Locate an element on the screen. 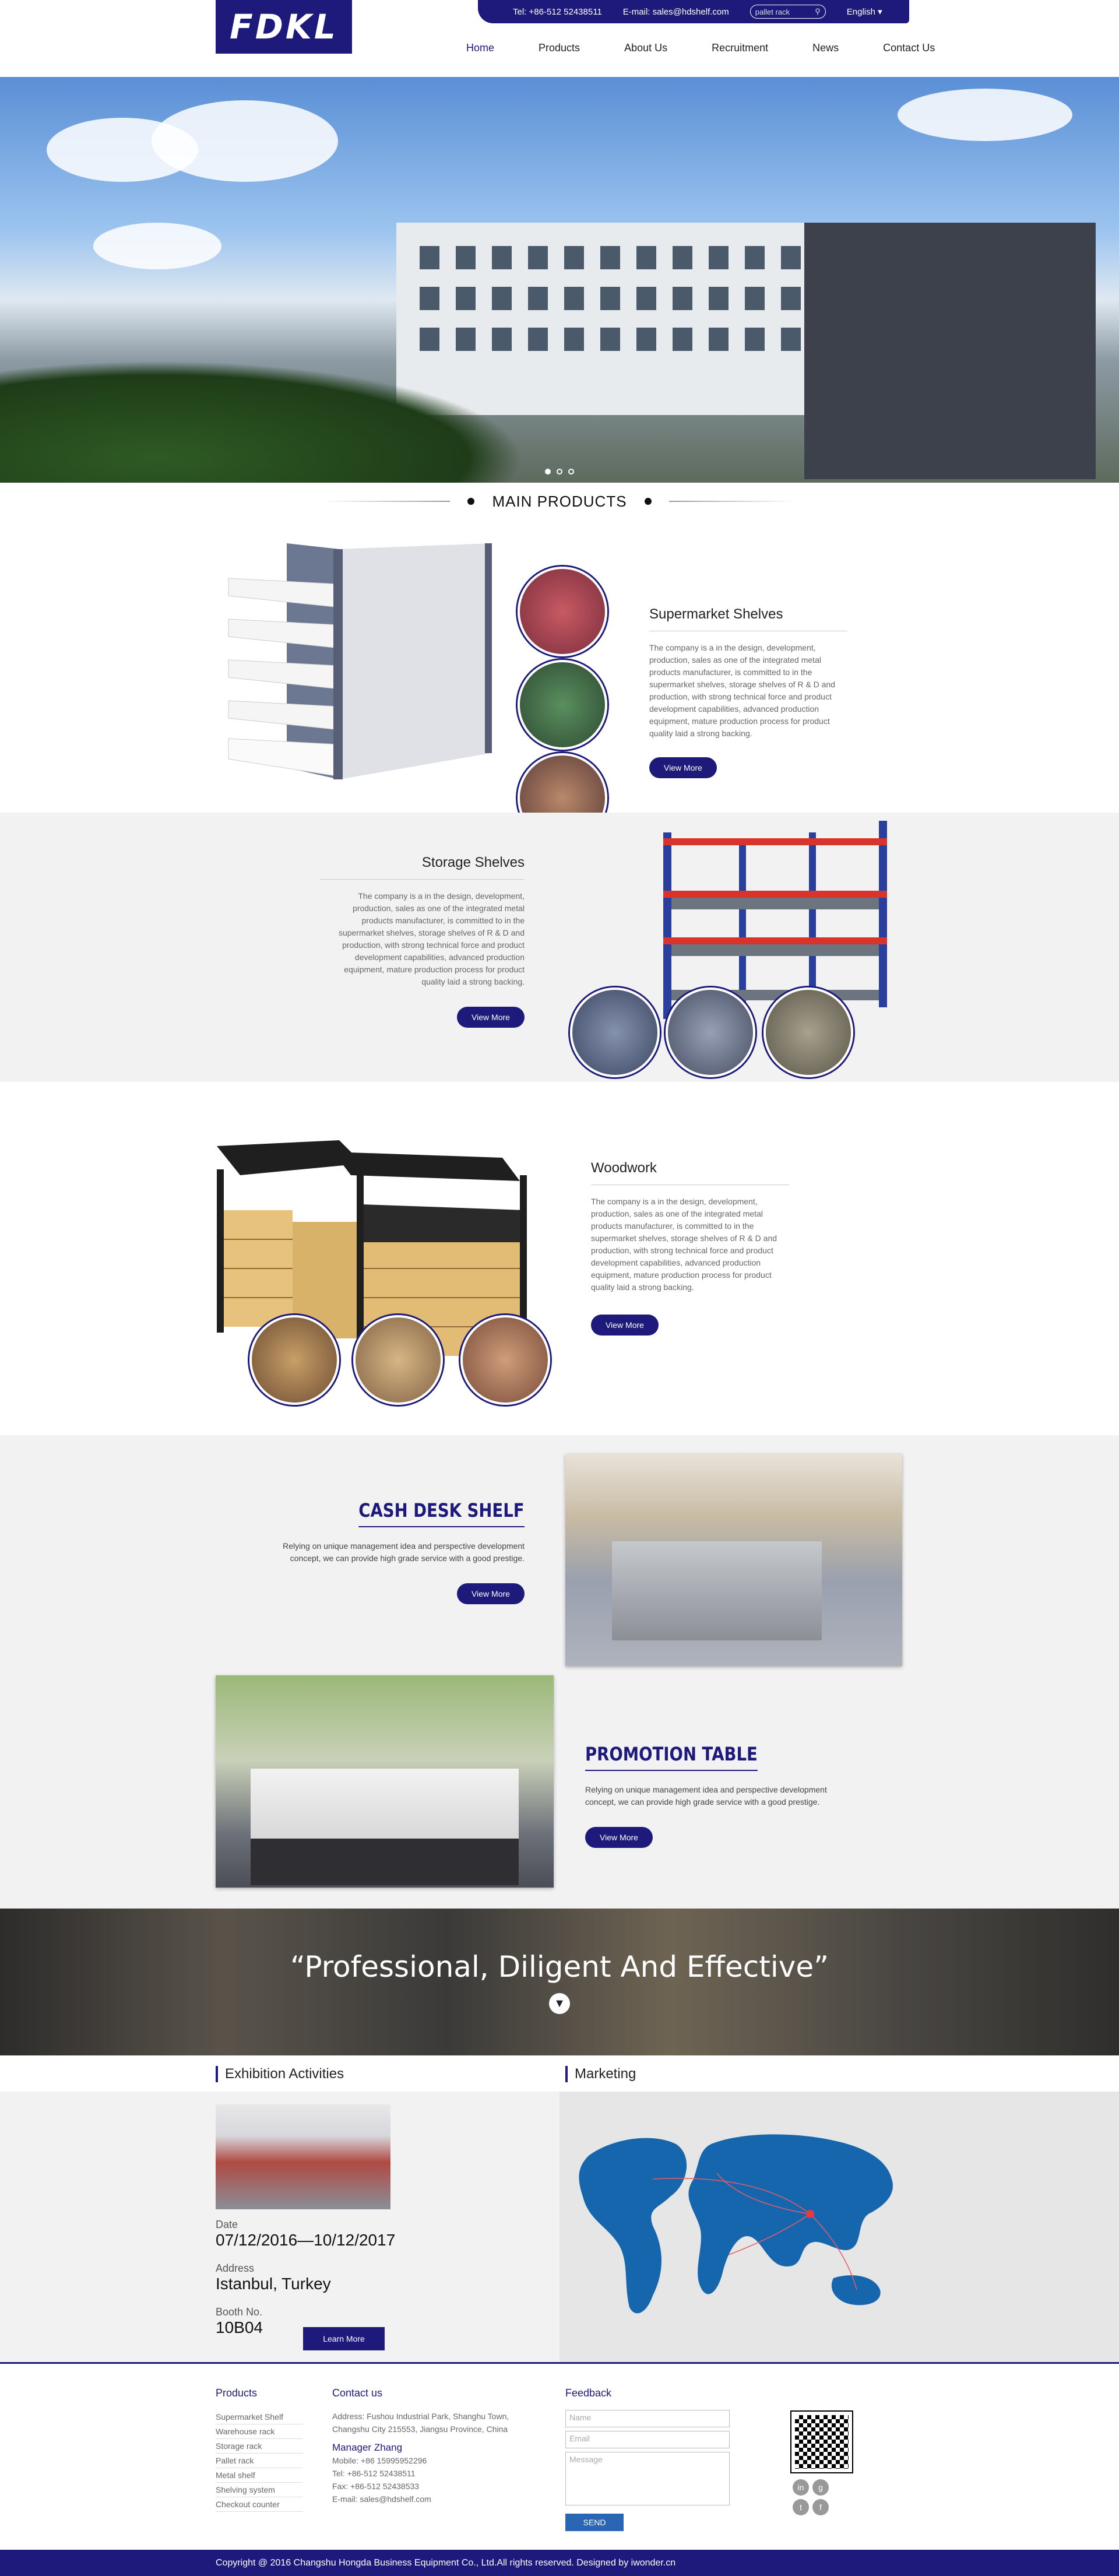  nav-home: Home is located at coordinates (480, 48).